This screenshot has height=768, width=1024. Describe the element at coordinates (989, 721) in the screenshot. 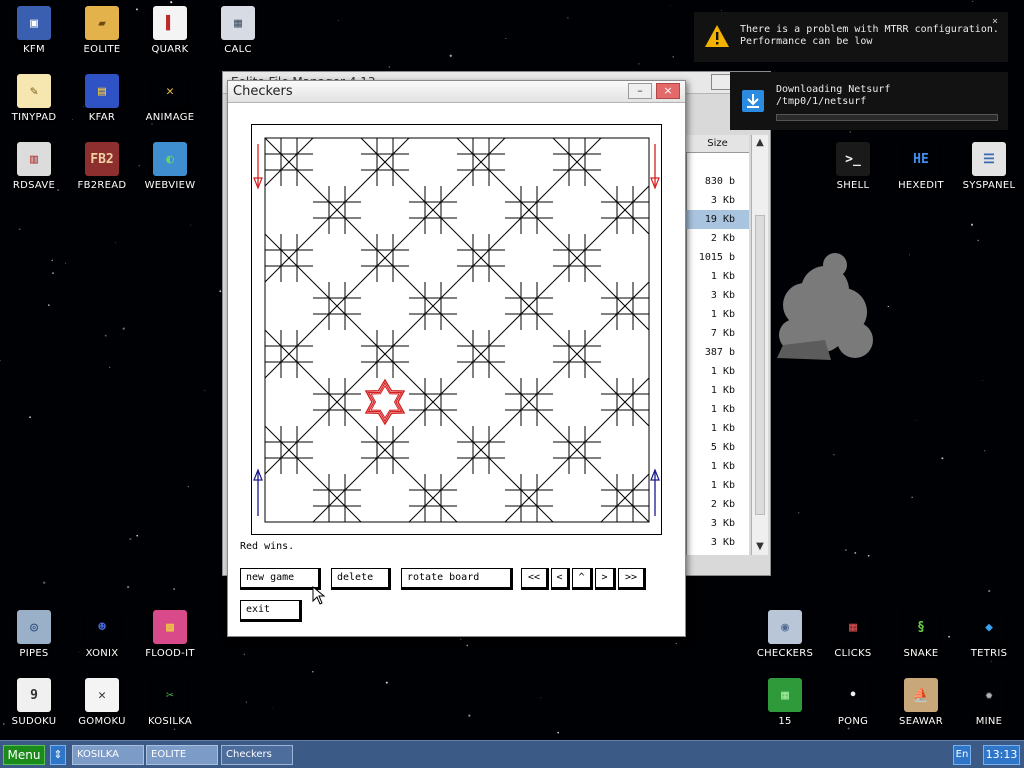

I see `icon-mine-label: MINE` at that location.